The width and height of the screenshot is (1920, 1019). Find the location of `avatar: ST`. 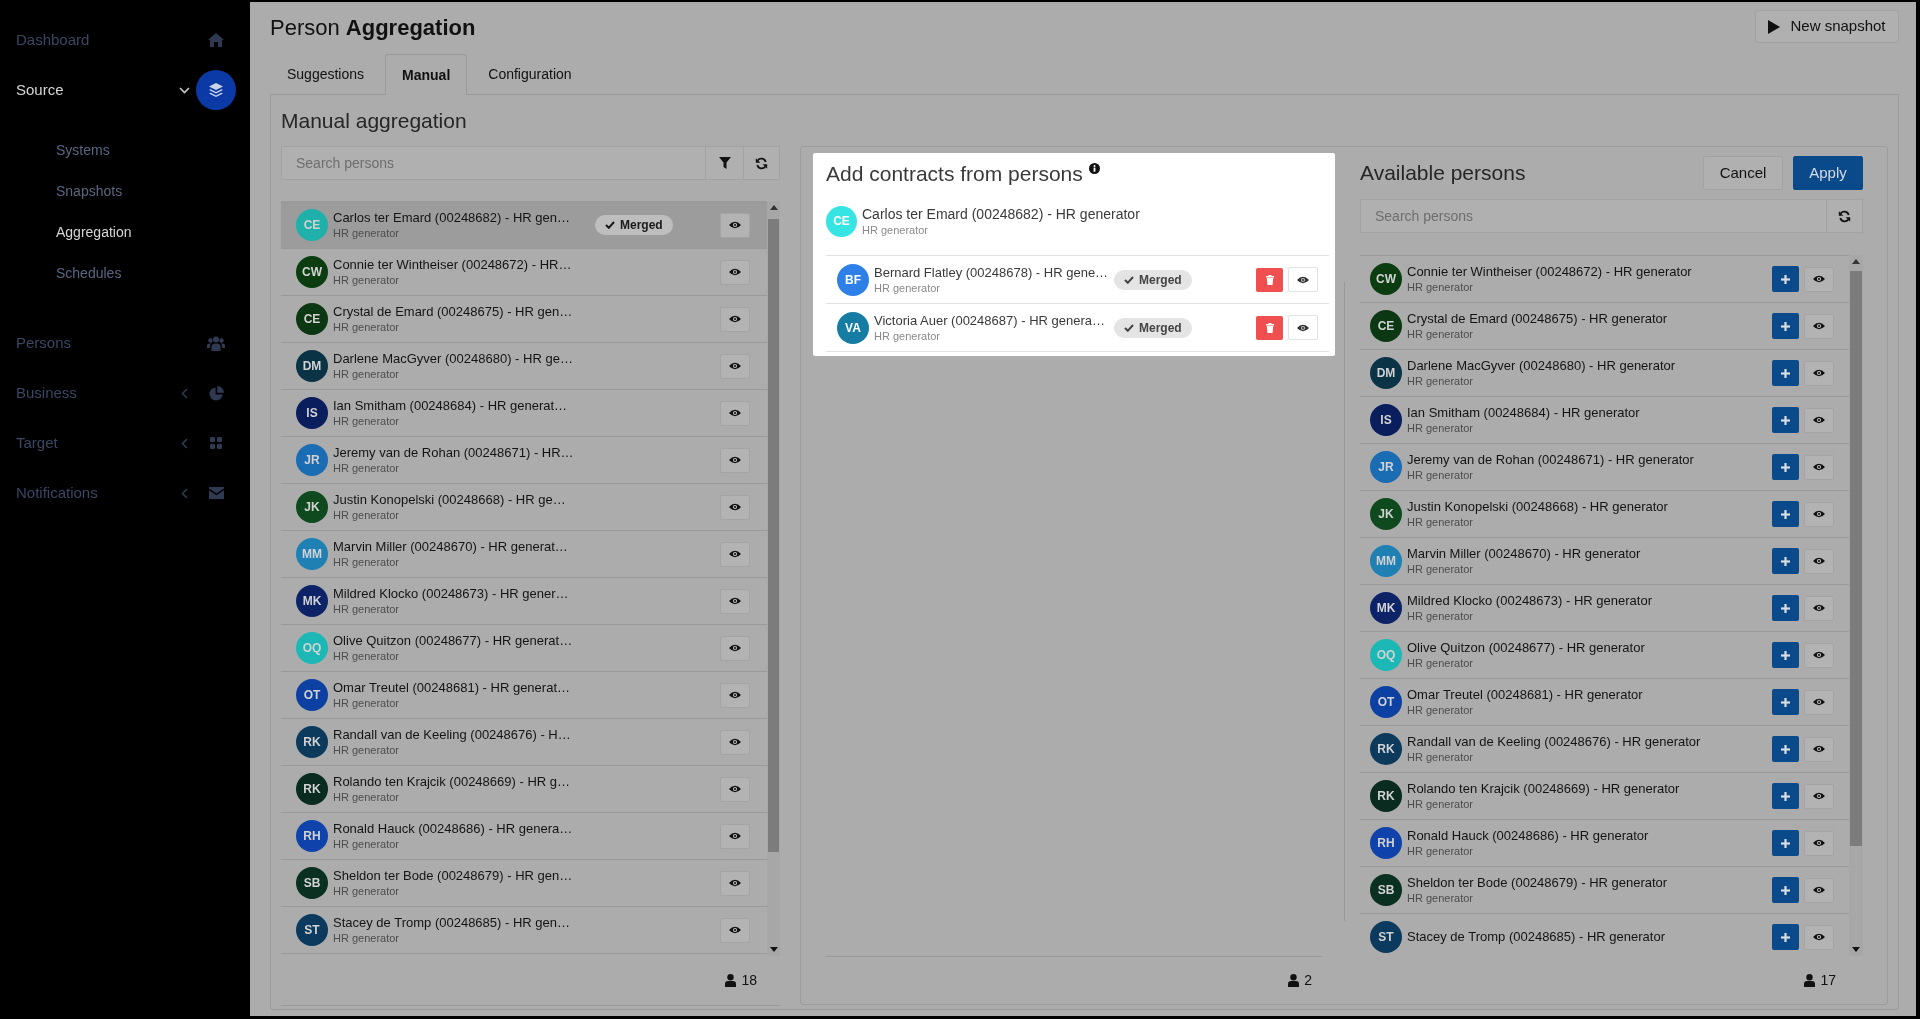

avatar: ST is located at coordinates (1386, 937).